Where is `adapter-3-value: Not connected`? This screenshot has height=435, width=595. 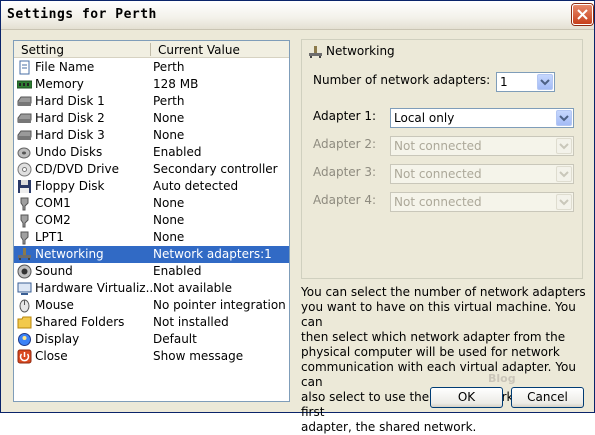 adapter-3-value: Not connected is located at coordinates (438, 174).